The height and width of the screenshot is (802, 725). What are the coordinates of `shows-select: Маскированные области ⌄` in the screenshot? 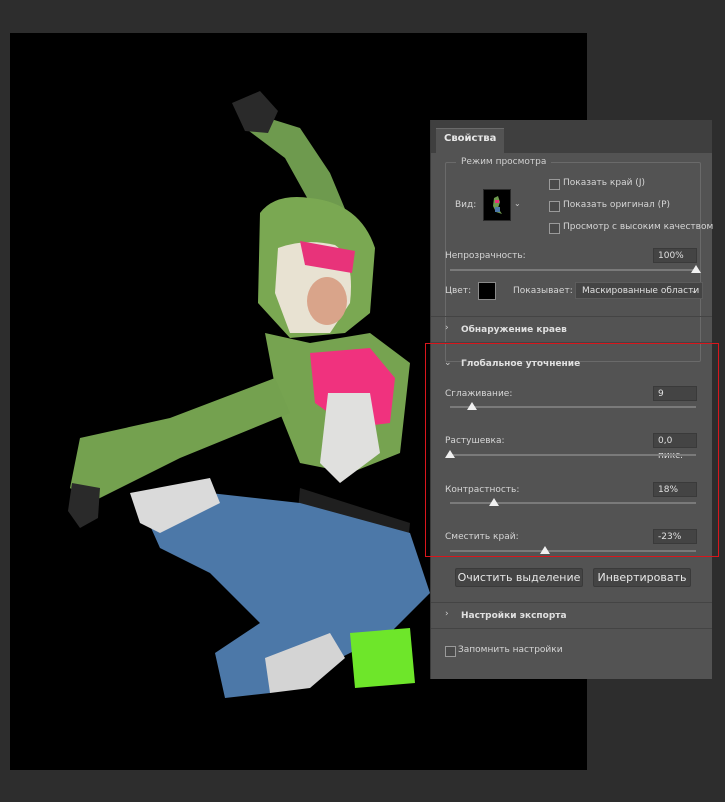 It's located at (639, 290).